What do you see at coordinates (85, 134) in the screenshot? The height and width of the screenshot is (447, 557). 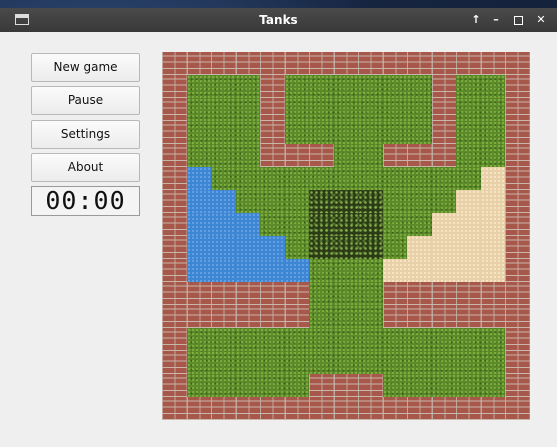 I see `settings-button: Settings` at bounding box center [85, 134].